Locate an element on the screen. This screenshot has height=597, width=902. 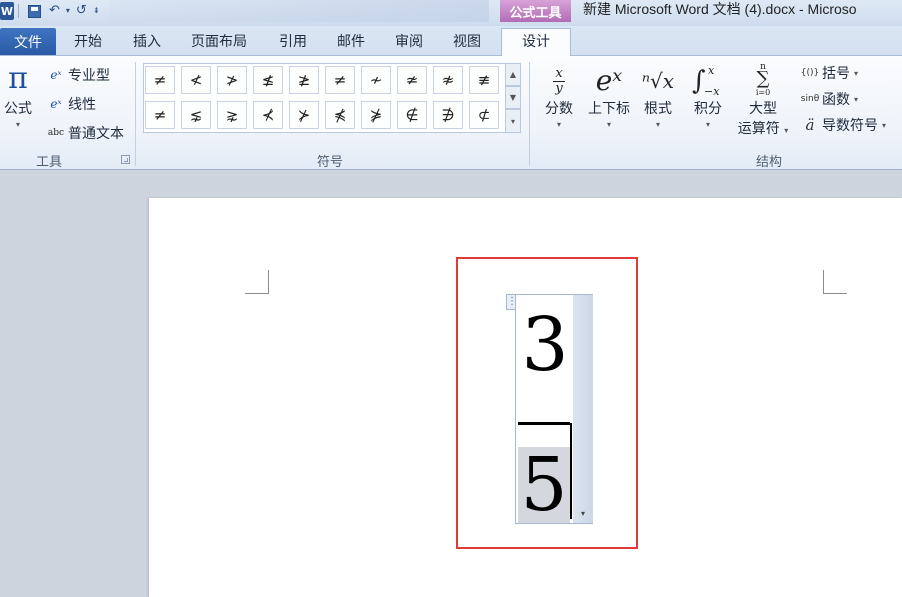
large-operator-label-2: 运算符 ▾ is located at coordinates (763, 129).